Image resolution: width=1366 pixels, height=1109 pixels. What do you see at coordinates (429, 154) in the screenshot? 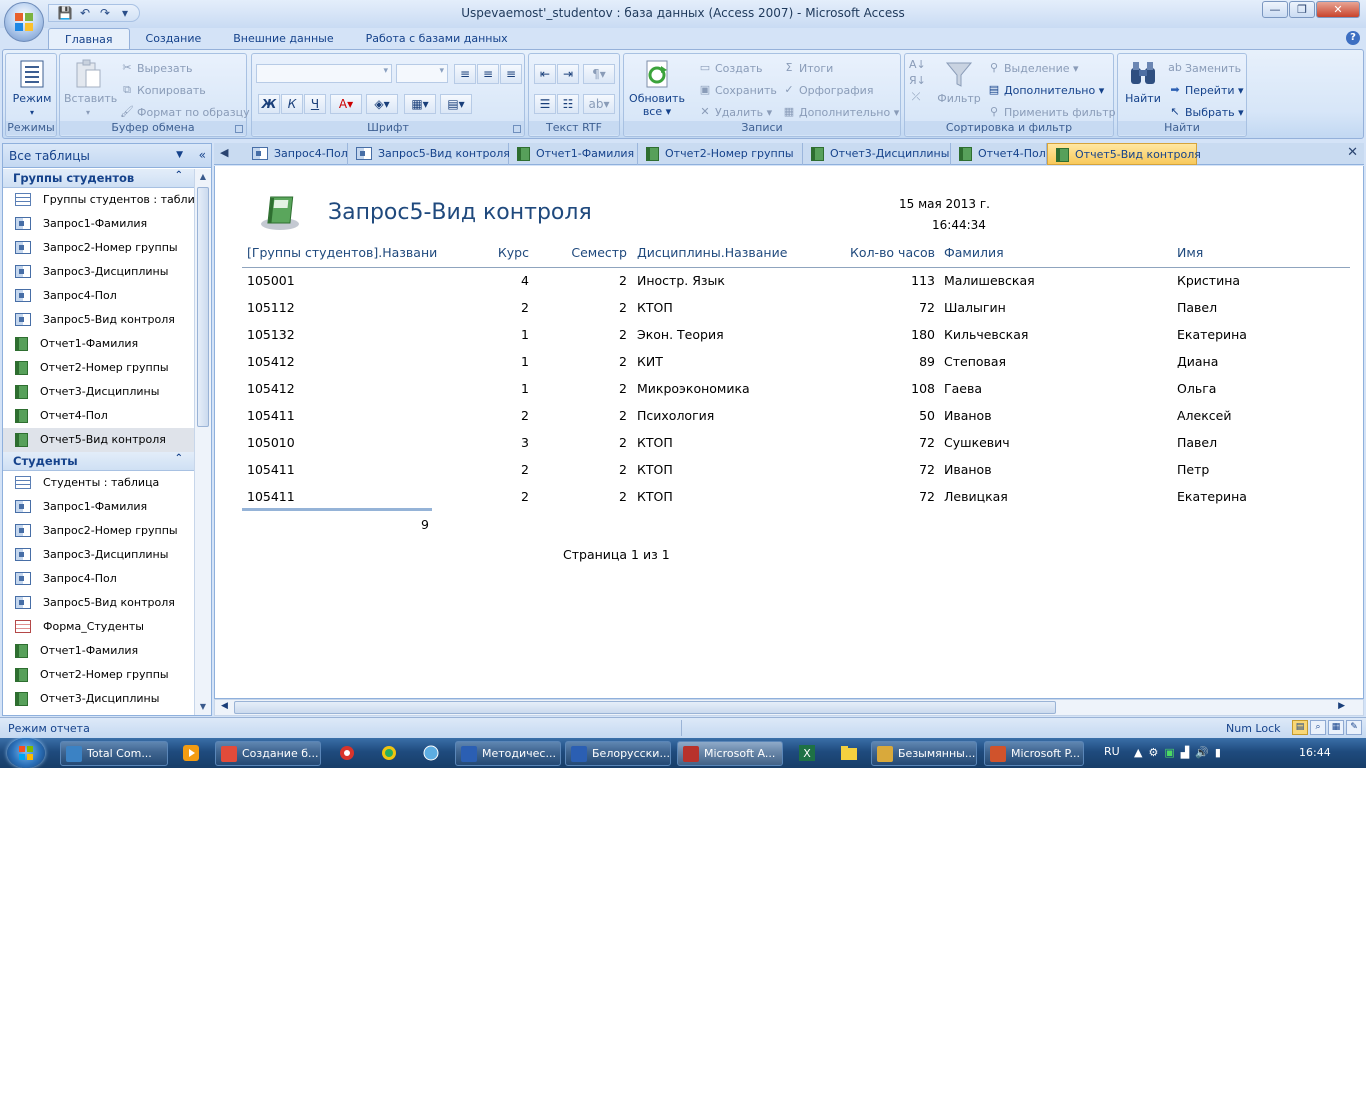
I see `document-tab: Запрос5-Вид контроля` at bounding box center [429, 154].